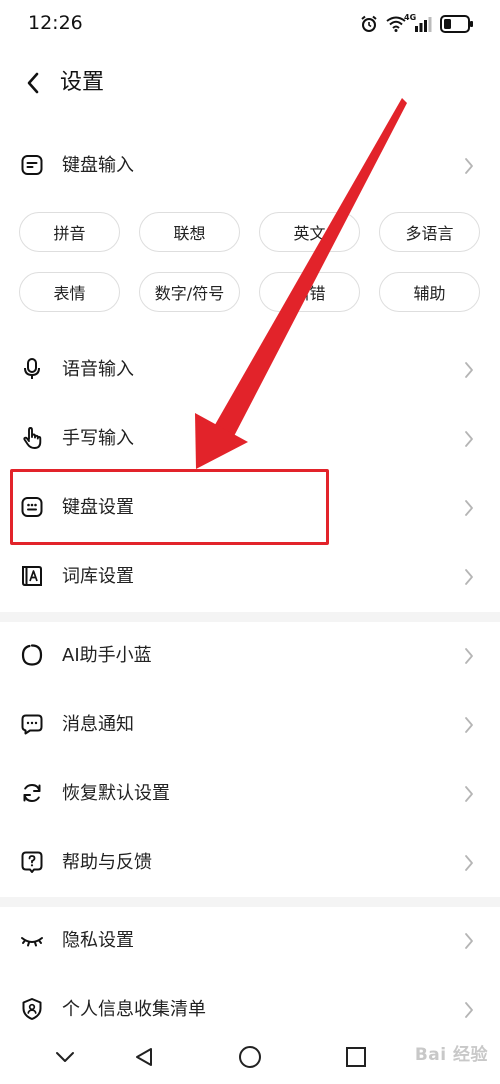 The image size is (500, 1084). I want to click on home-nav-button, so click(250, 1057).